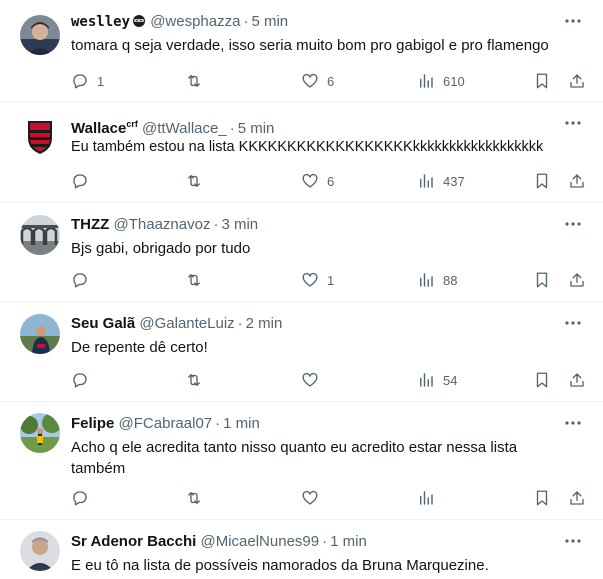  What do you see at coordinates (437, 280) in the screenshot?
I see `views-button: 88` at bounding box center [437, 280].